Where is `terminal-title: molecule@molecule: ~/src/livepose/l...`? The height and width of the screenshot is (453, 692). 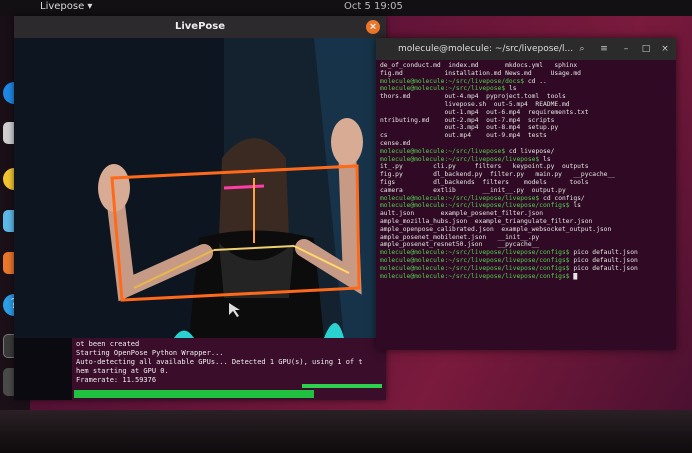
terminal-title: molecule@molecule: ~/src/livepose/l... is located at coordinates (486, 49).